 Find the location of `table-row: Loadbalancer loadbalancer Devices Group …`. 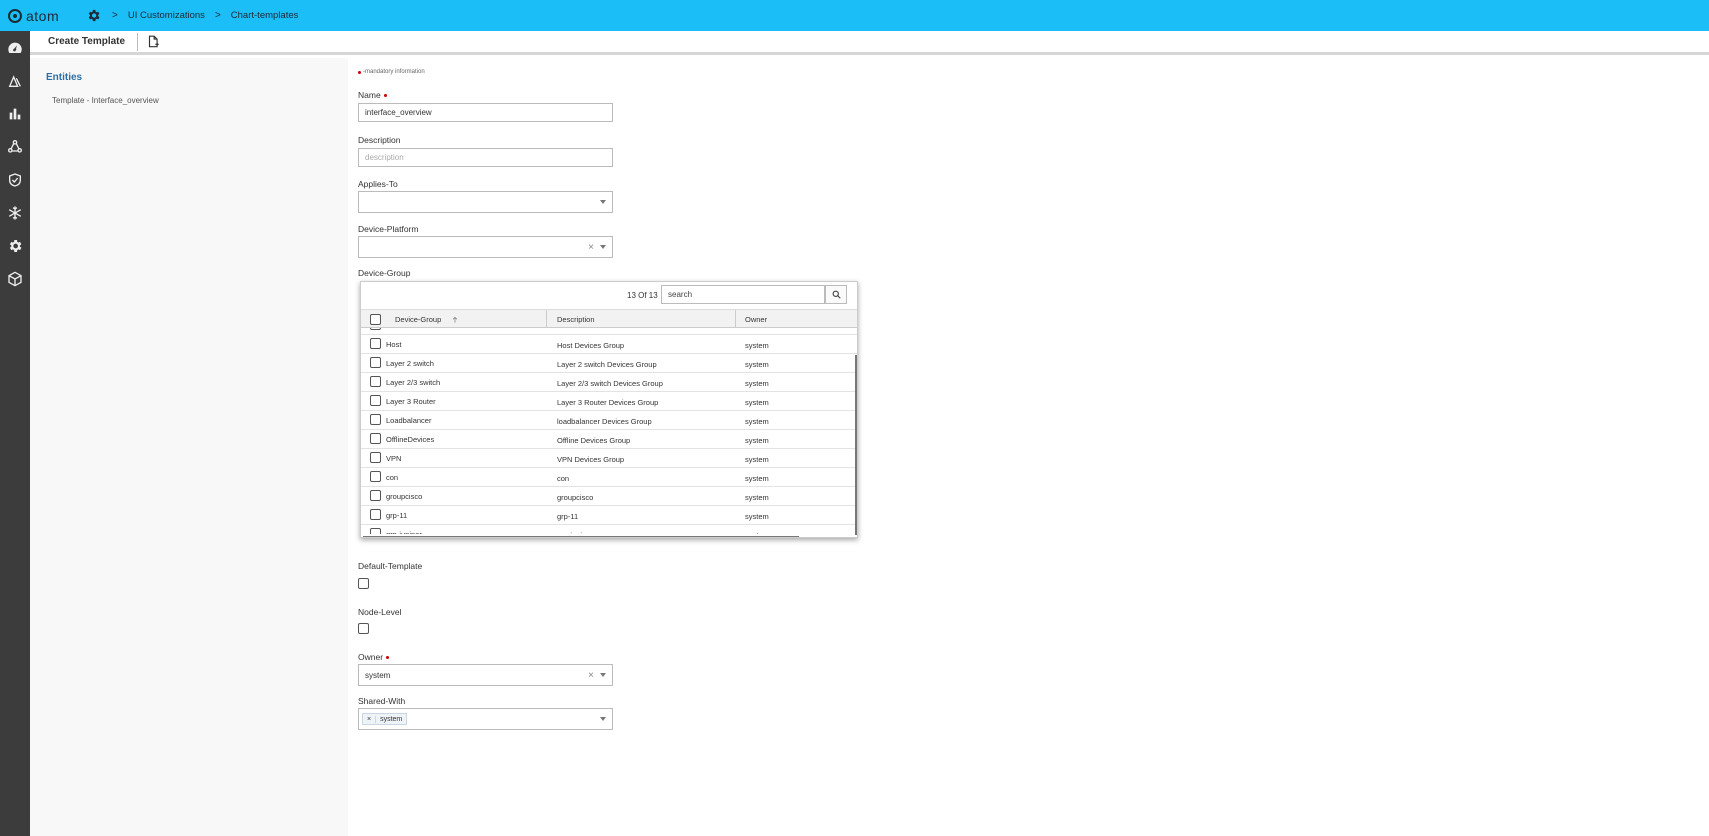

table-row: Loadbalancer loadbalancer Devices Group … is located at coordinates (609, 420).